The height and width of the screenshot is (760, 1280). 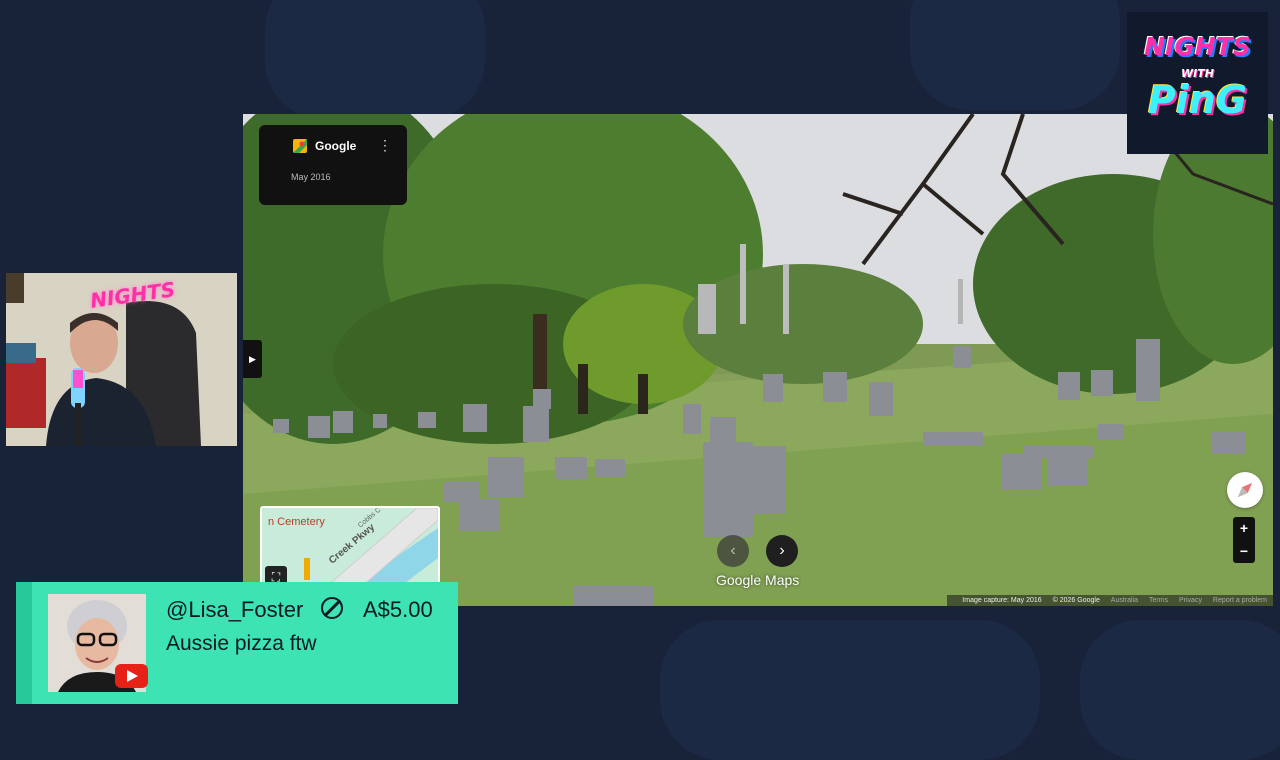 I want to click on superchat-stripe, so click(x=24, y=643).